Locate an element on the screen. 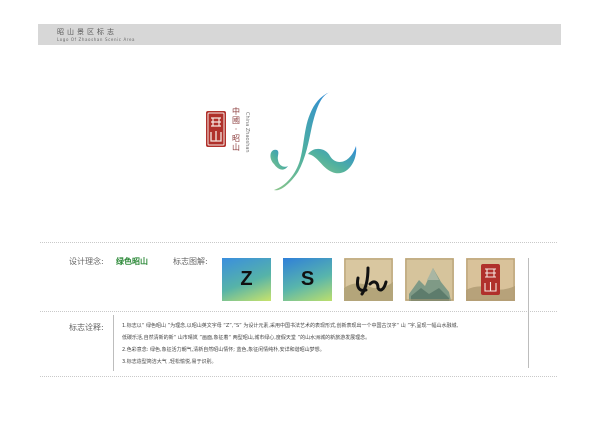  design-concept-value: 绿色昭山 is located at coordinates (132, 261).